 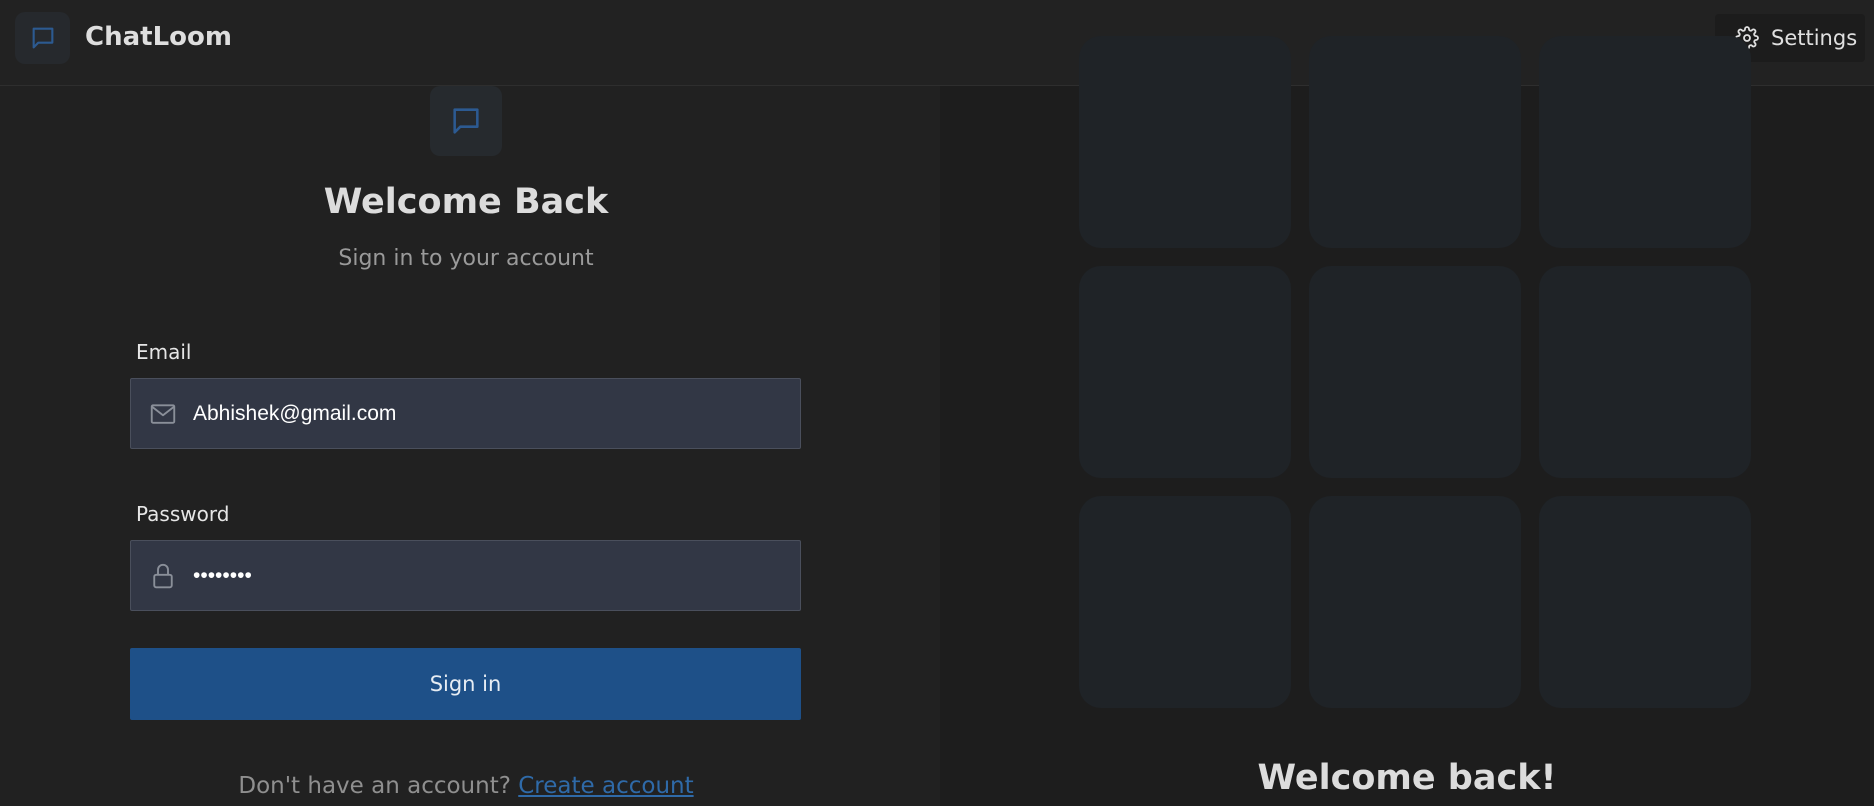 I want to click on side-panel-heading: Welcome back!, so click(x=1407, y=778).